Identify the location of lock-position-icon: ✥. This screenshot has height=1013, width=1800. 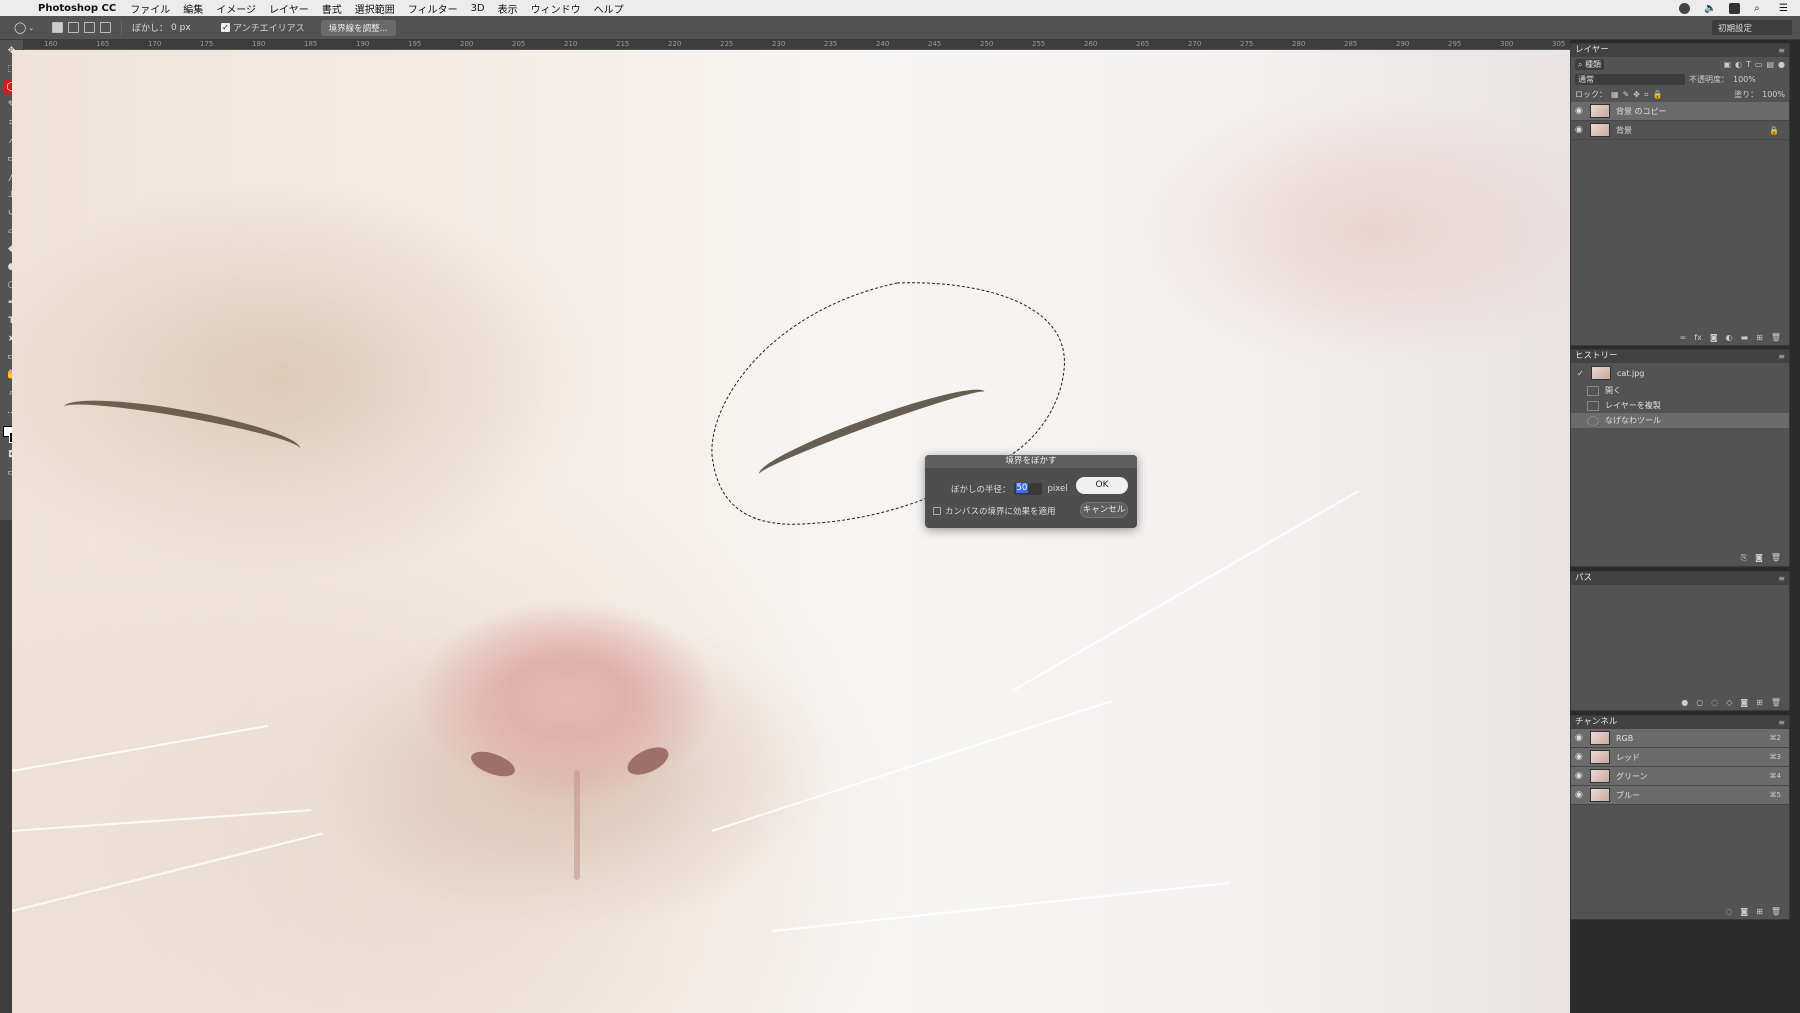
(1636, 94).